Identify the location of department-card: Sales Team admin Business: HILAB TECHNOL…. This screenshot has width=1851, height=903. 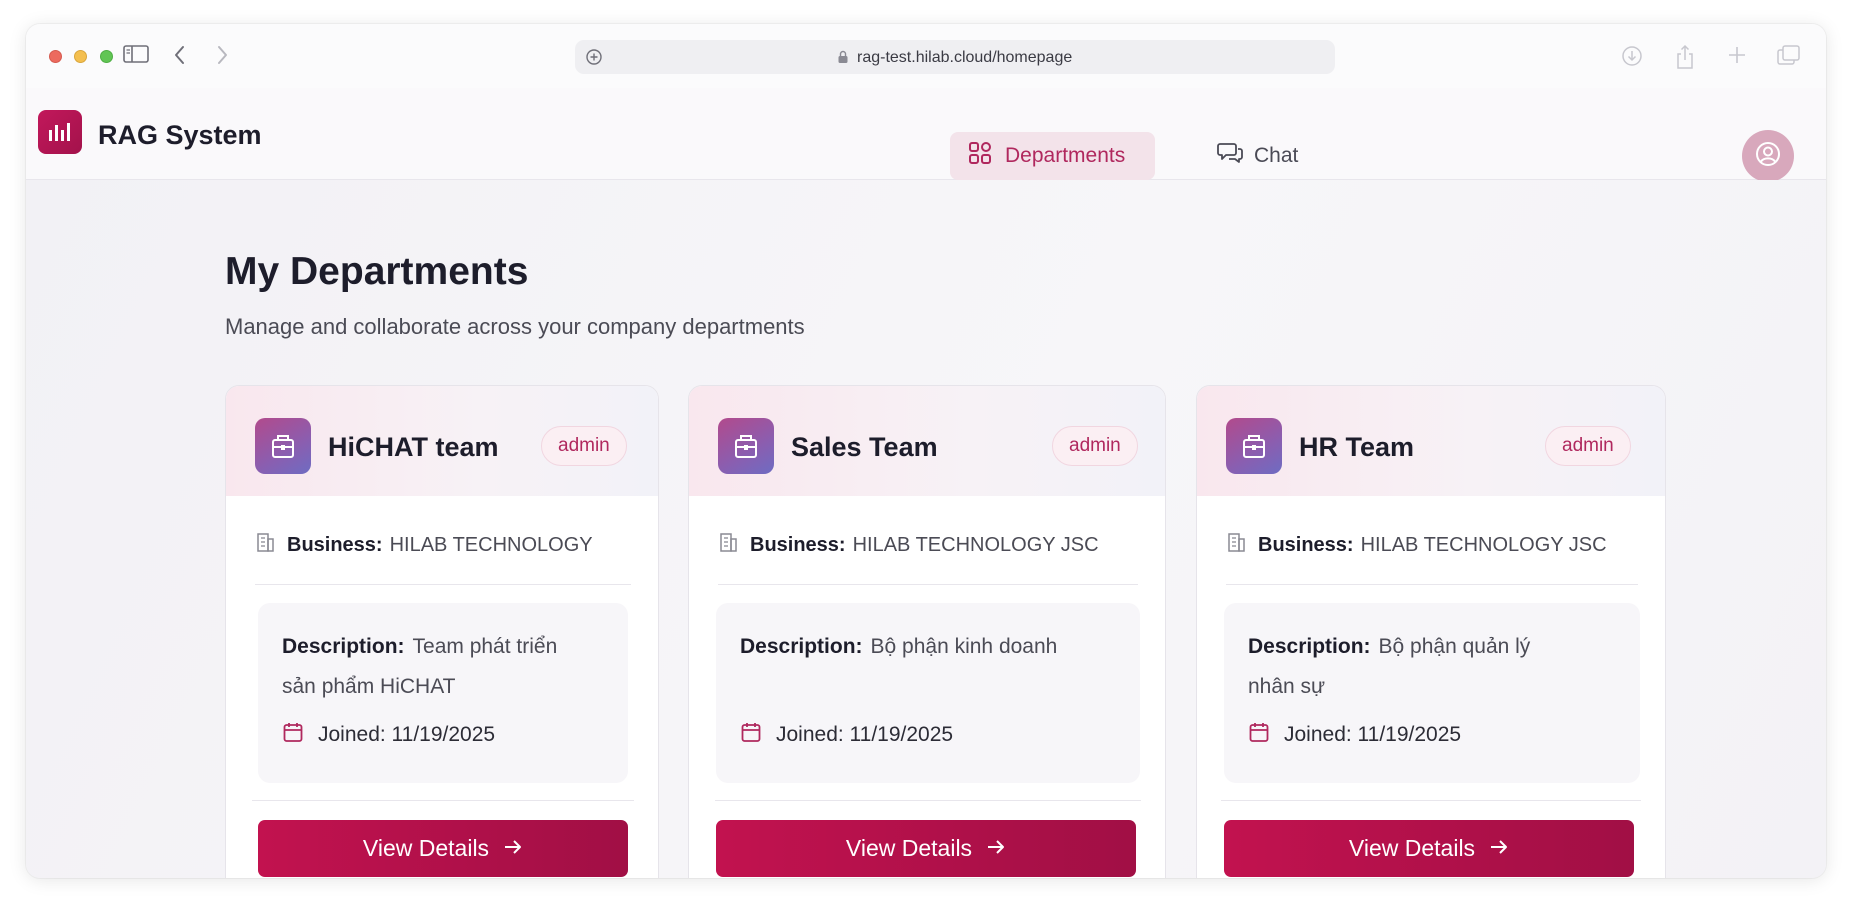
(927, 631).